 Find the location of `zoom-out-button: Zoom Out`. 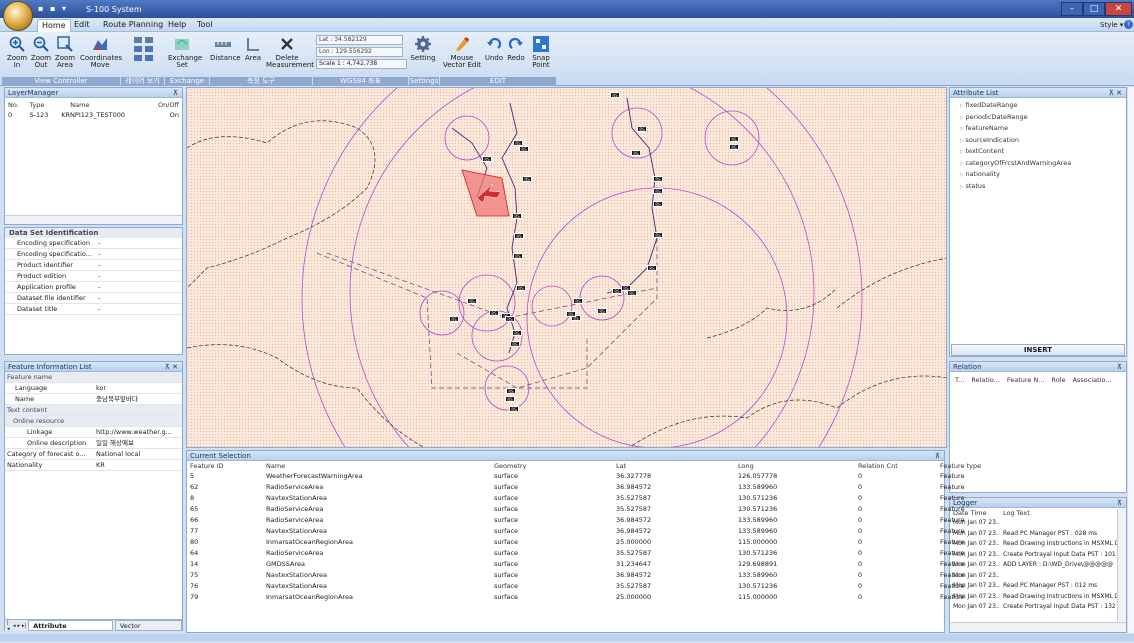

zoom-out-button: Zoom Out is located at coordinates (41, 52).